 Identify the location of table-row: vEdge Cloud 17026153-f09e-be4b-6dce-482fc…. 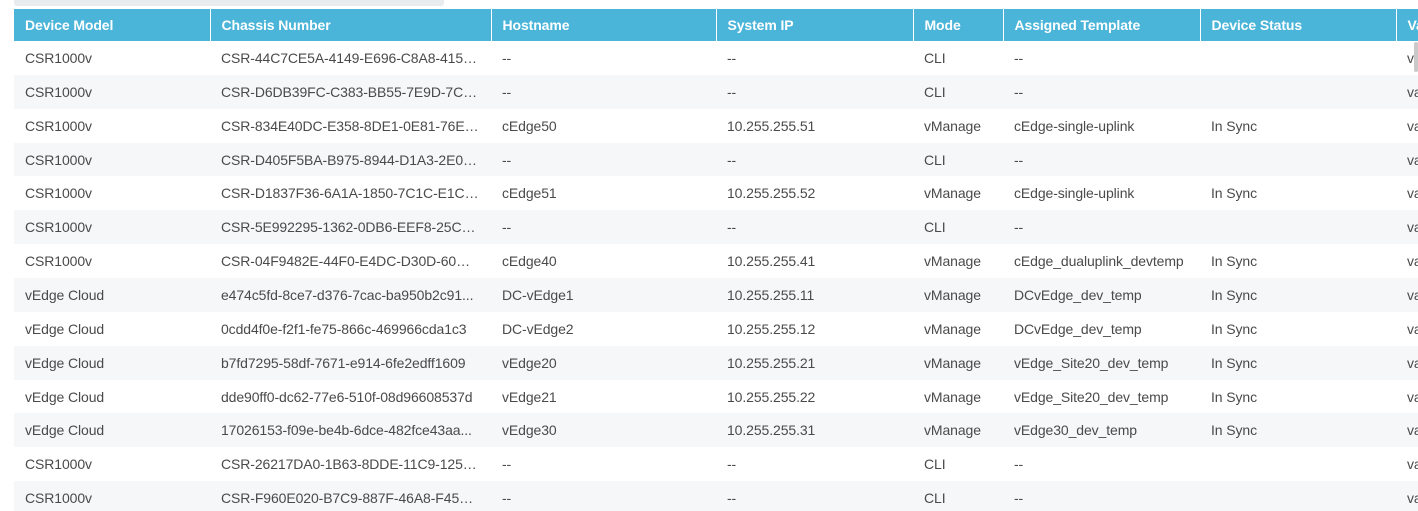
(716, 430).